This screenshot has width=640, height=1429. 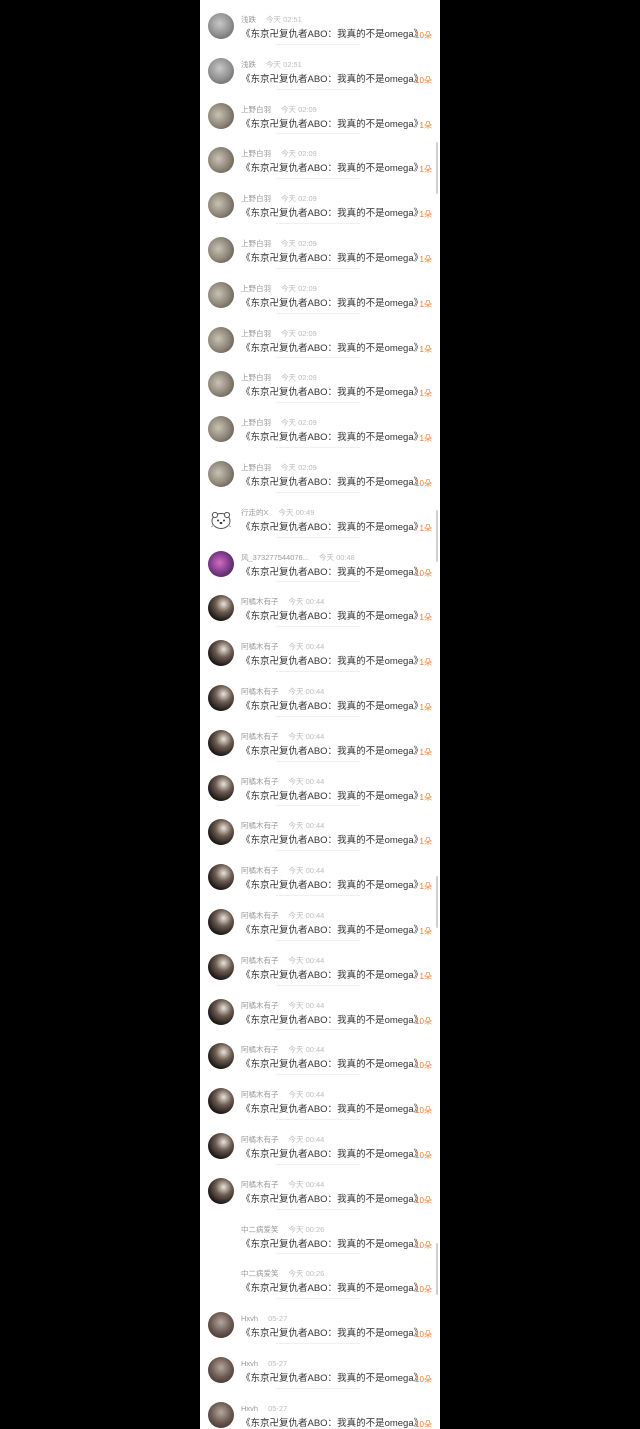 I want to click on list-item: 浅跌 今天 02:51 《东京卍复仇者ABO：我真的不是omega》 10朵, so click(x=320, y=22).